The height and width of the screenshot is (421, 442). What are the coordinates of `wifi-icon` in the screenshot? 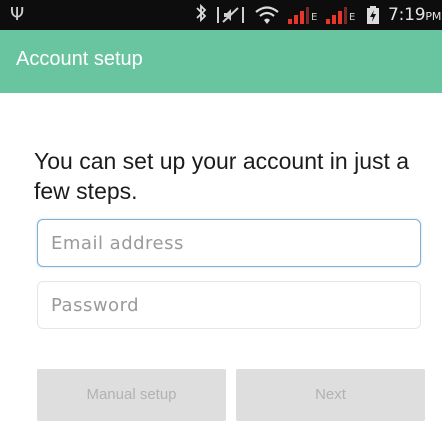 It's located at (267, 17).